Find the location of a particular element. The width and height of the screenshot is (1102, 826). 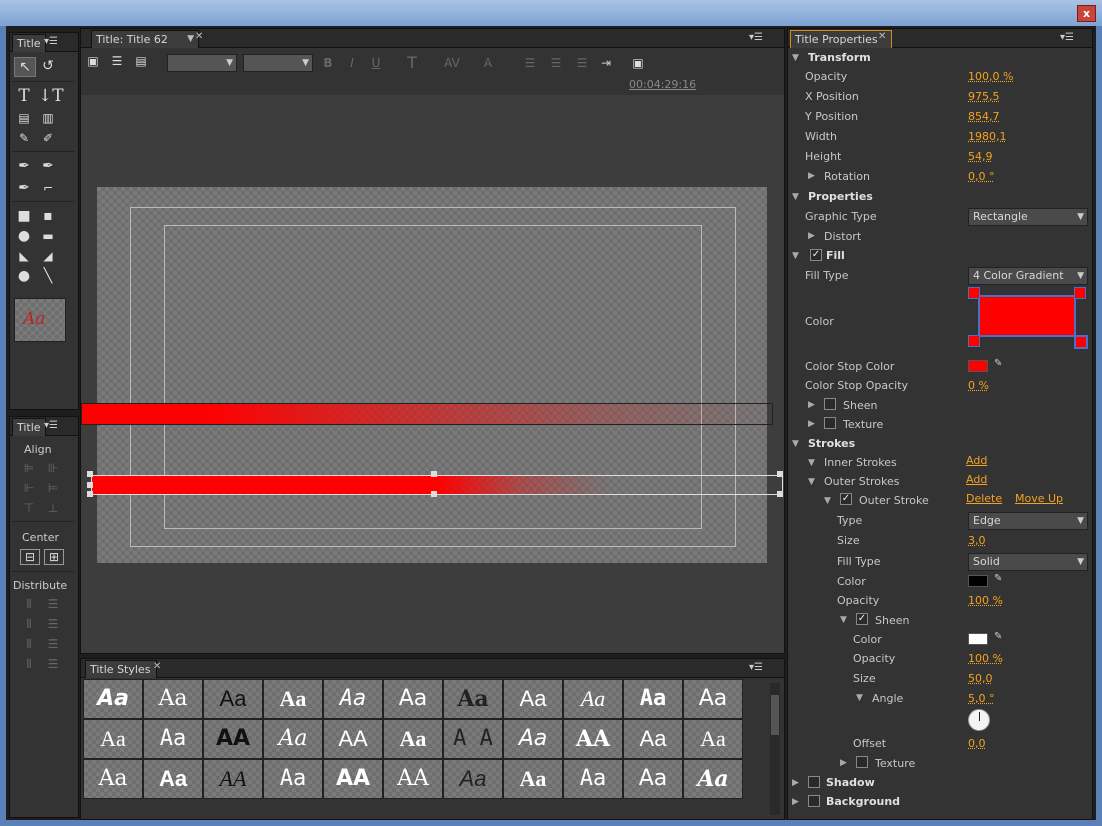

distribute-left-icon: ⫴ is located at coordinates (29, 604).